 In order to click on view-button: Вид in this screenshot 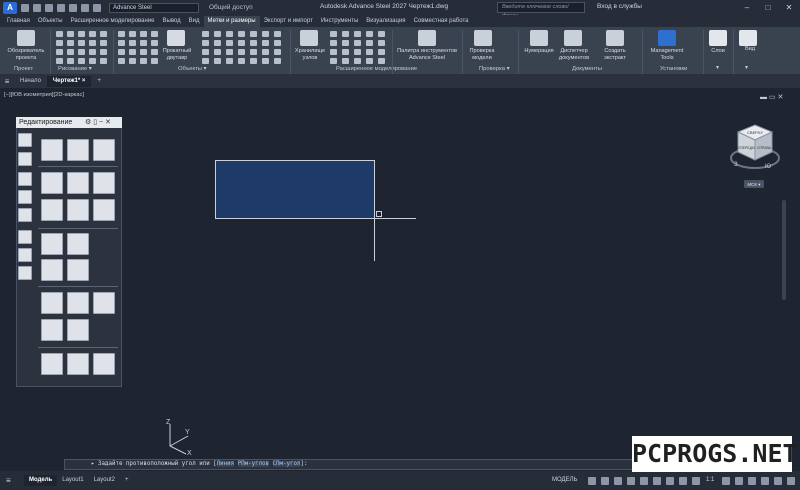, I will do `click(750, 49)`.